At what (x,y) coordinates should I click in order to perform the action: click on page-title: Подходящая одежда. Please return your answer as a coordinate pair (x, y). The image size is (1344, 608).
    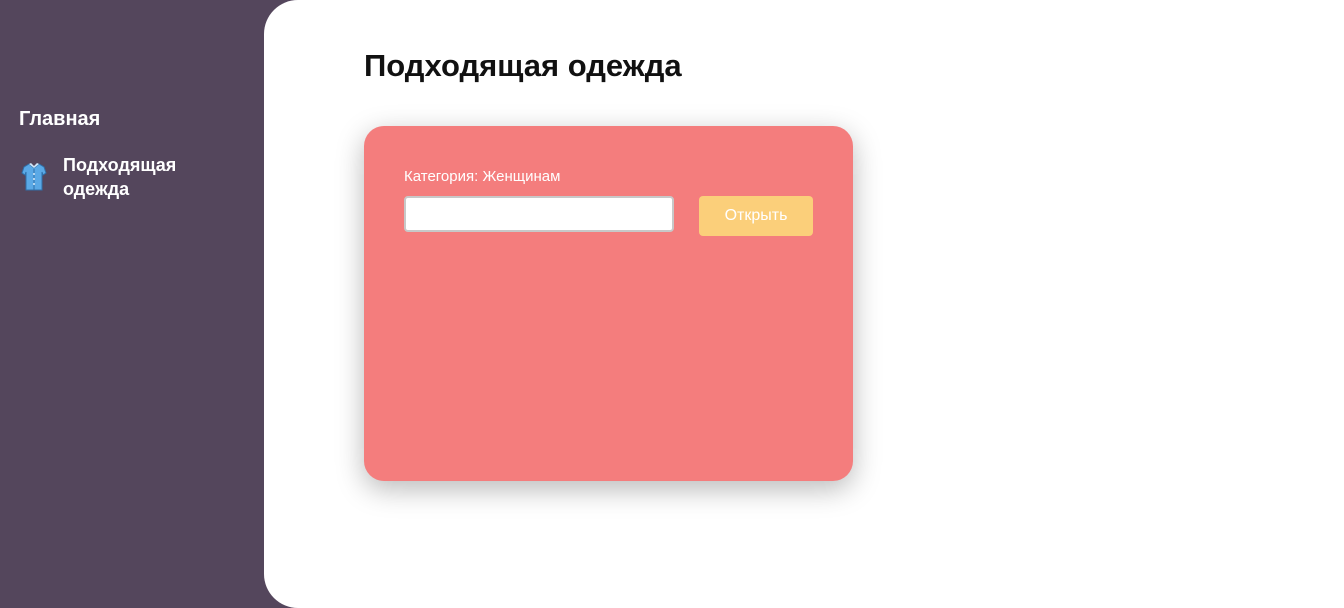
    Looking at the image, I should click on (523, 65).